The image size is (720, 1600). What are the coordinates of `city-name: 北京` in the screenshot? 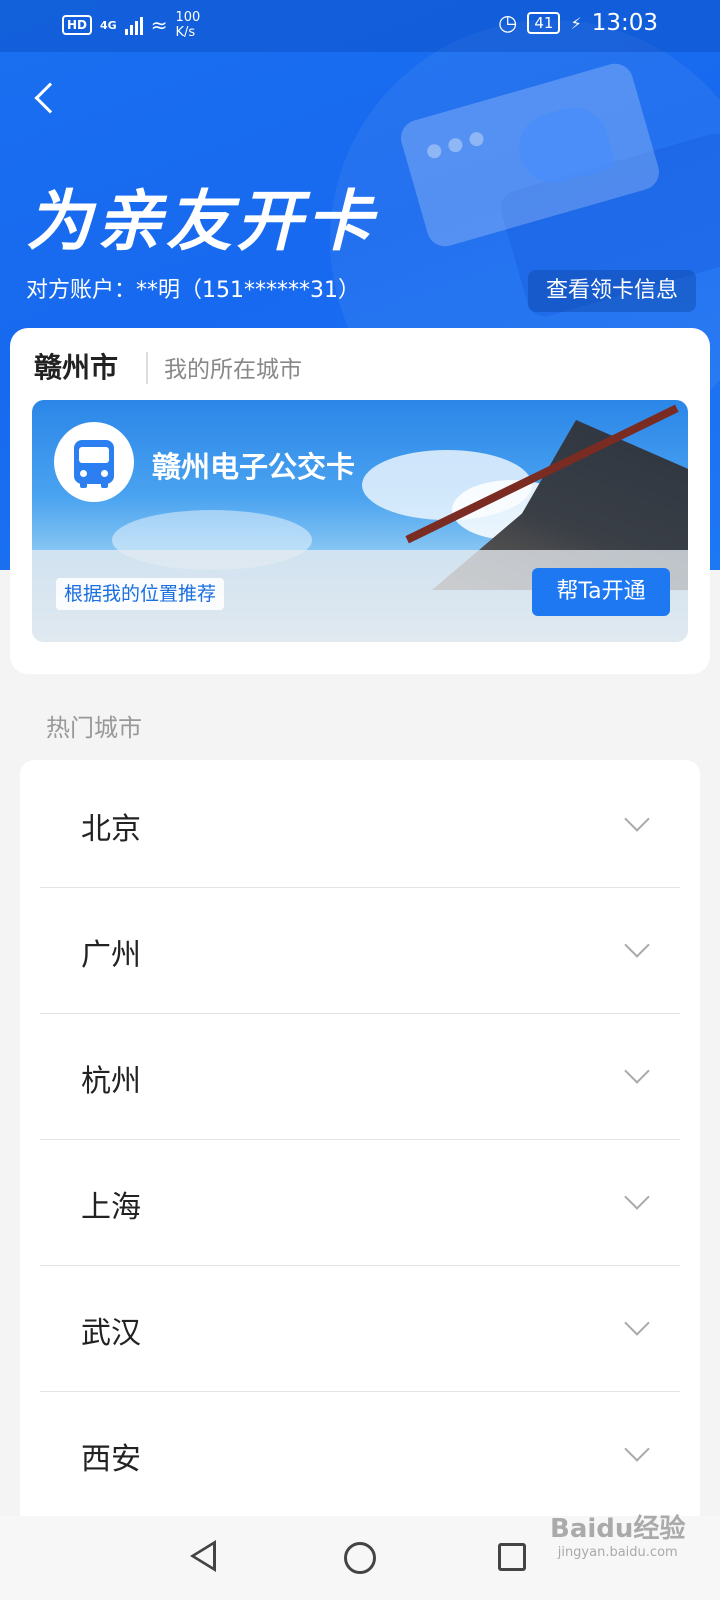 It's located at (111, 829).